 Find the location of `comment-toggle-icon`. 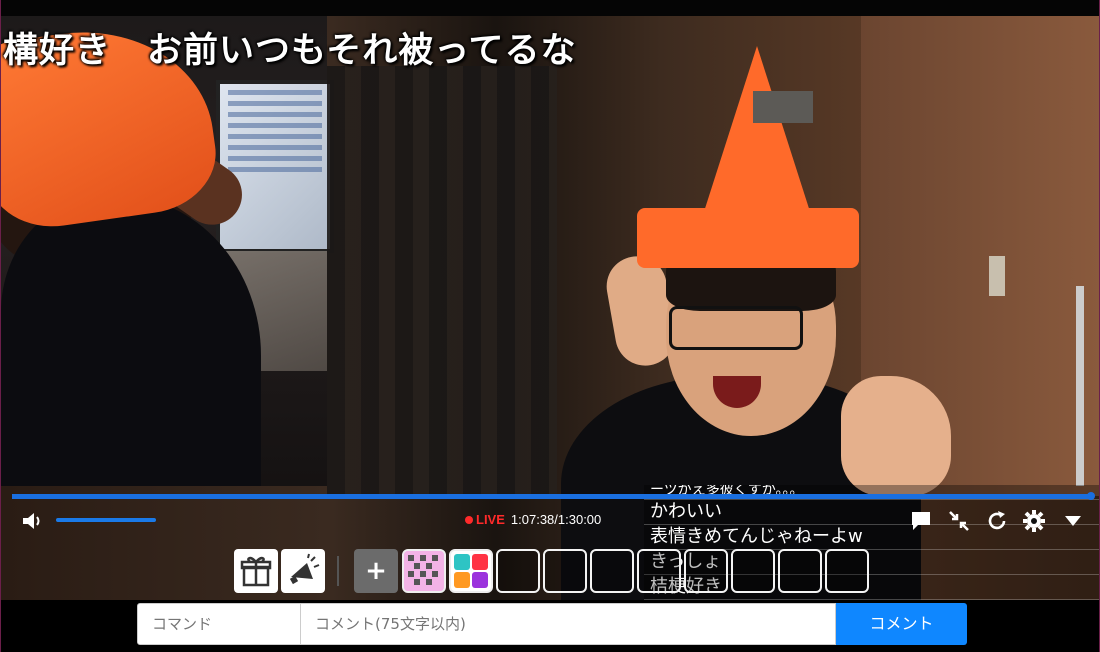

comment-toggle-icon is located at coordinates (921, 521).